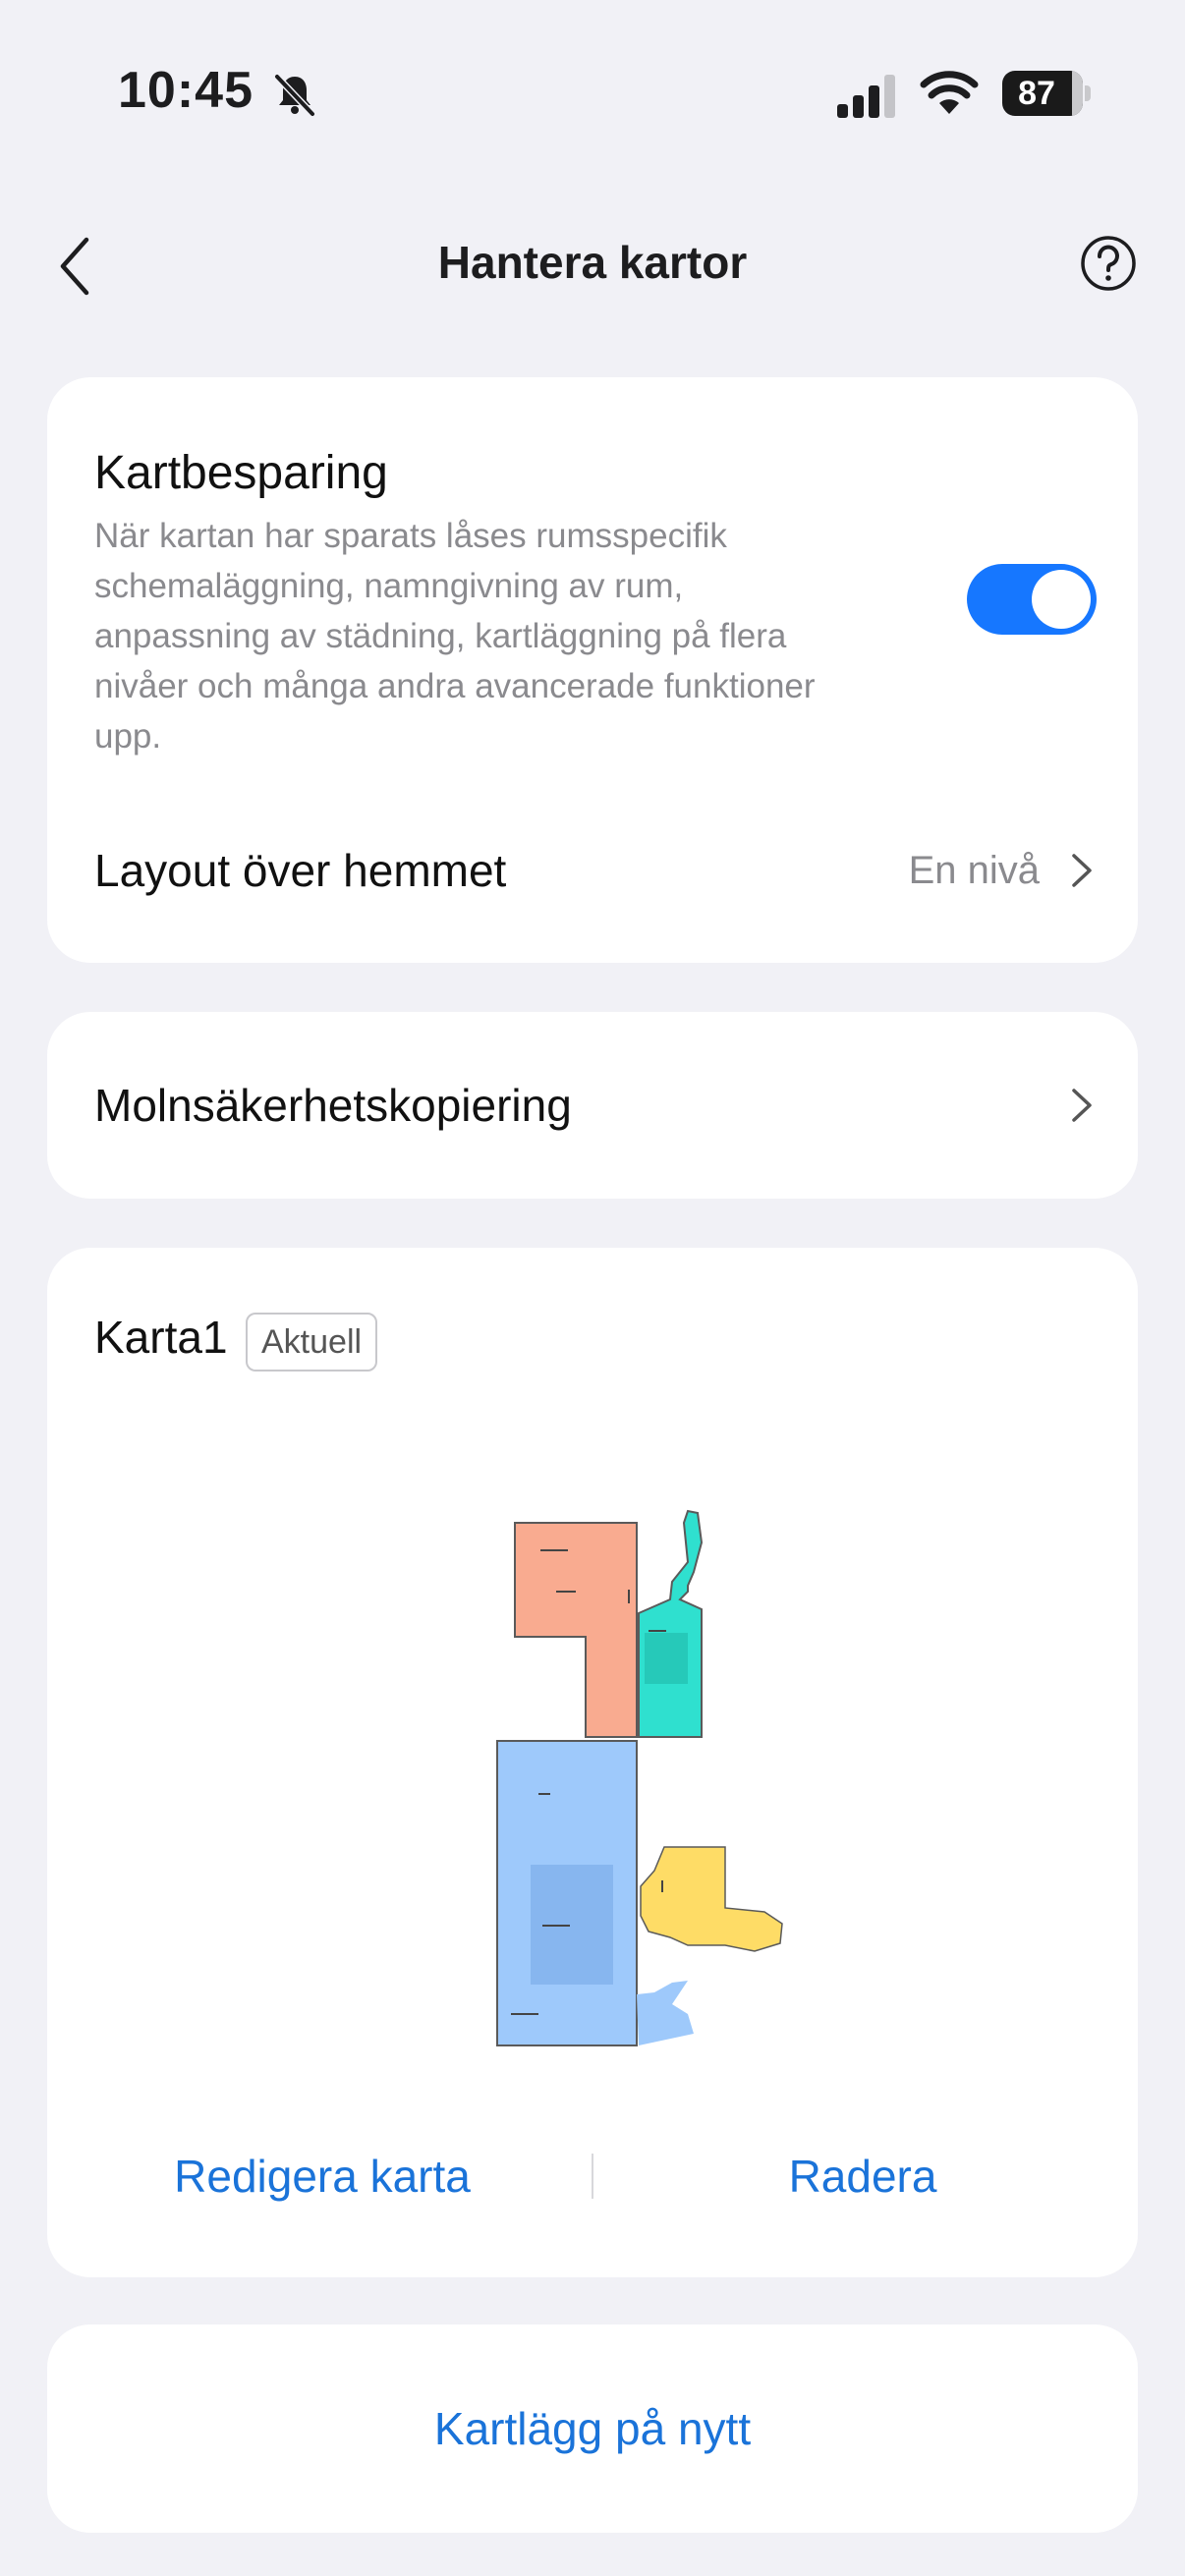  I want to click on remap-card: Kartlägg på nytt, so click(592, 2428).